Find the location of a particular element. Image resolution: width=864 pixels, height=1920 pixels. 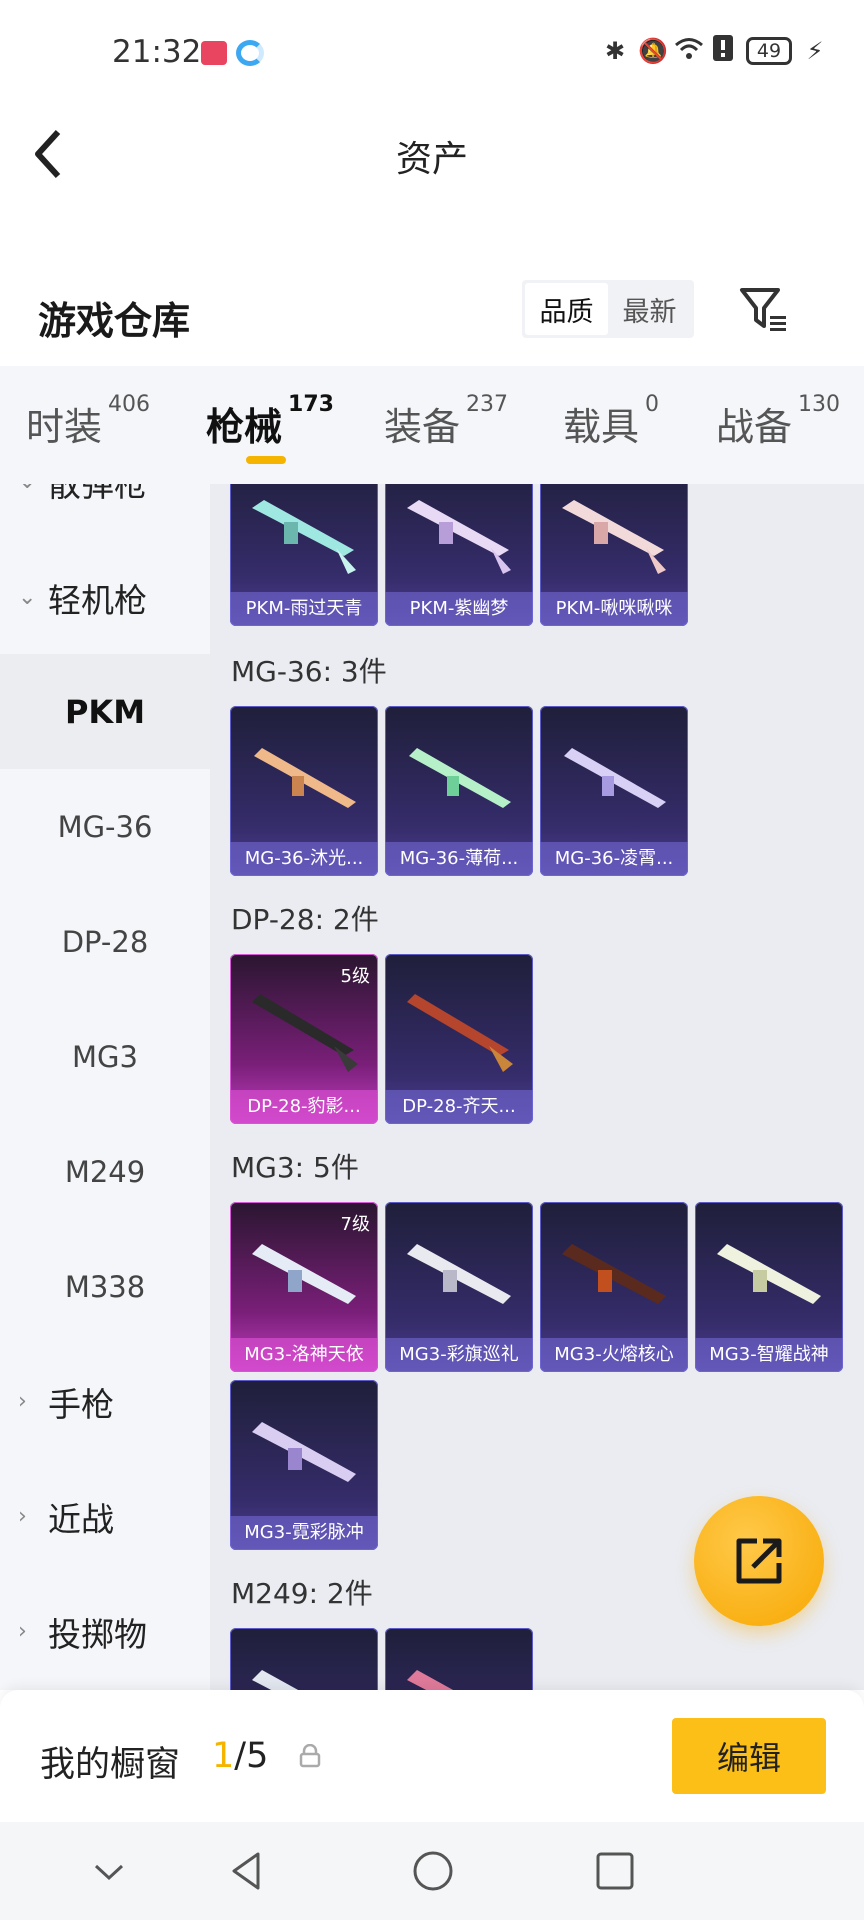

sidebar-item-dp28: DP-28 is located at coordinates (105, 941).